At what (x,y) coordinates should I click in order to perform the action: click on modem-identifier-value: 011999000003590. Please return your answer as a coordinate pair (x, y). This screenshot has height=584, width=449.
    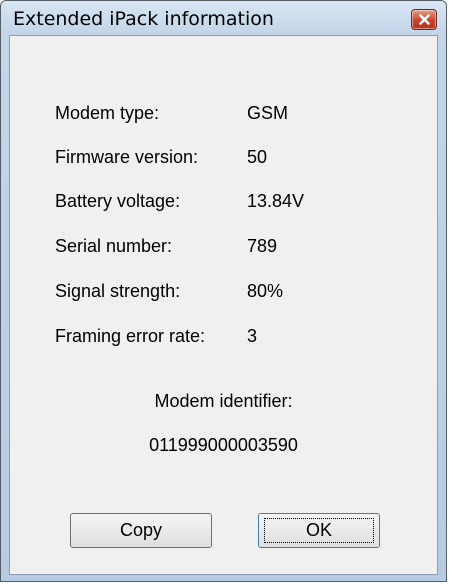
    Looking at the image, I should click on (223, 445).